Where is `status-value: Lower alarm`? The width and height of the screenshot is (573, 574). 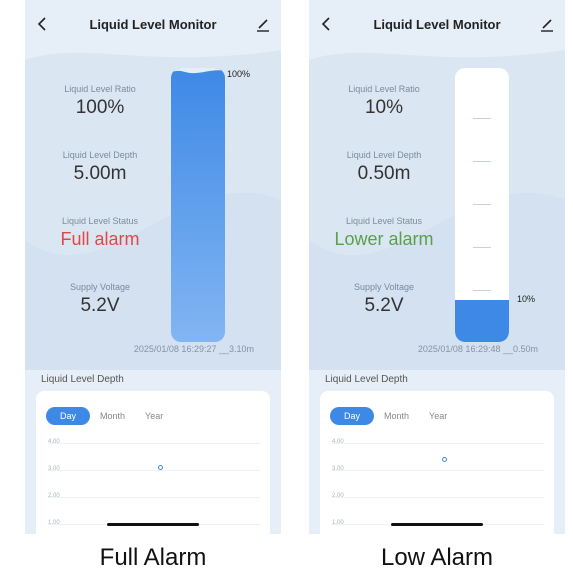
status-value: Lower alarm is located at coordinates (384, 239).